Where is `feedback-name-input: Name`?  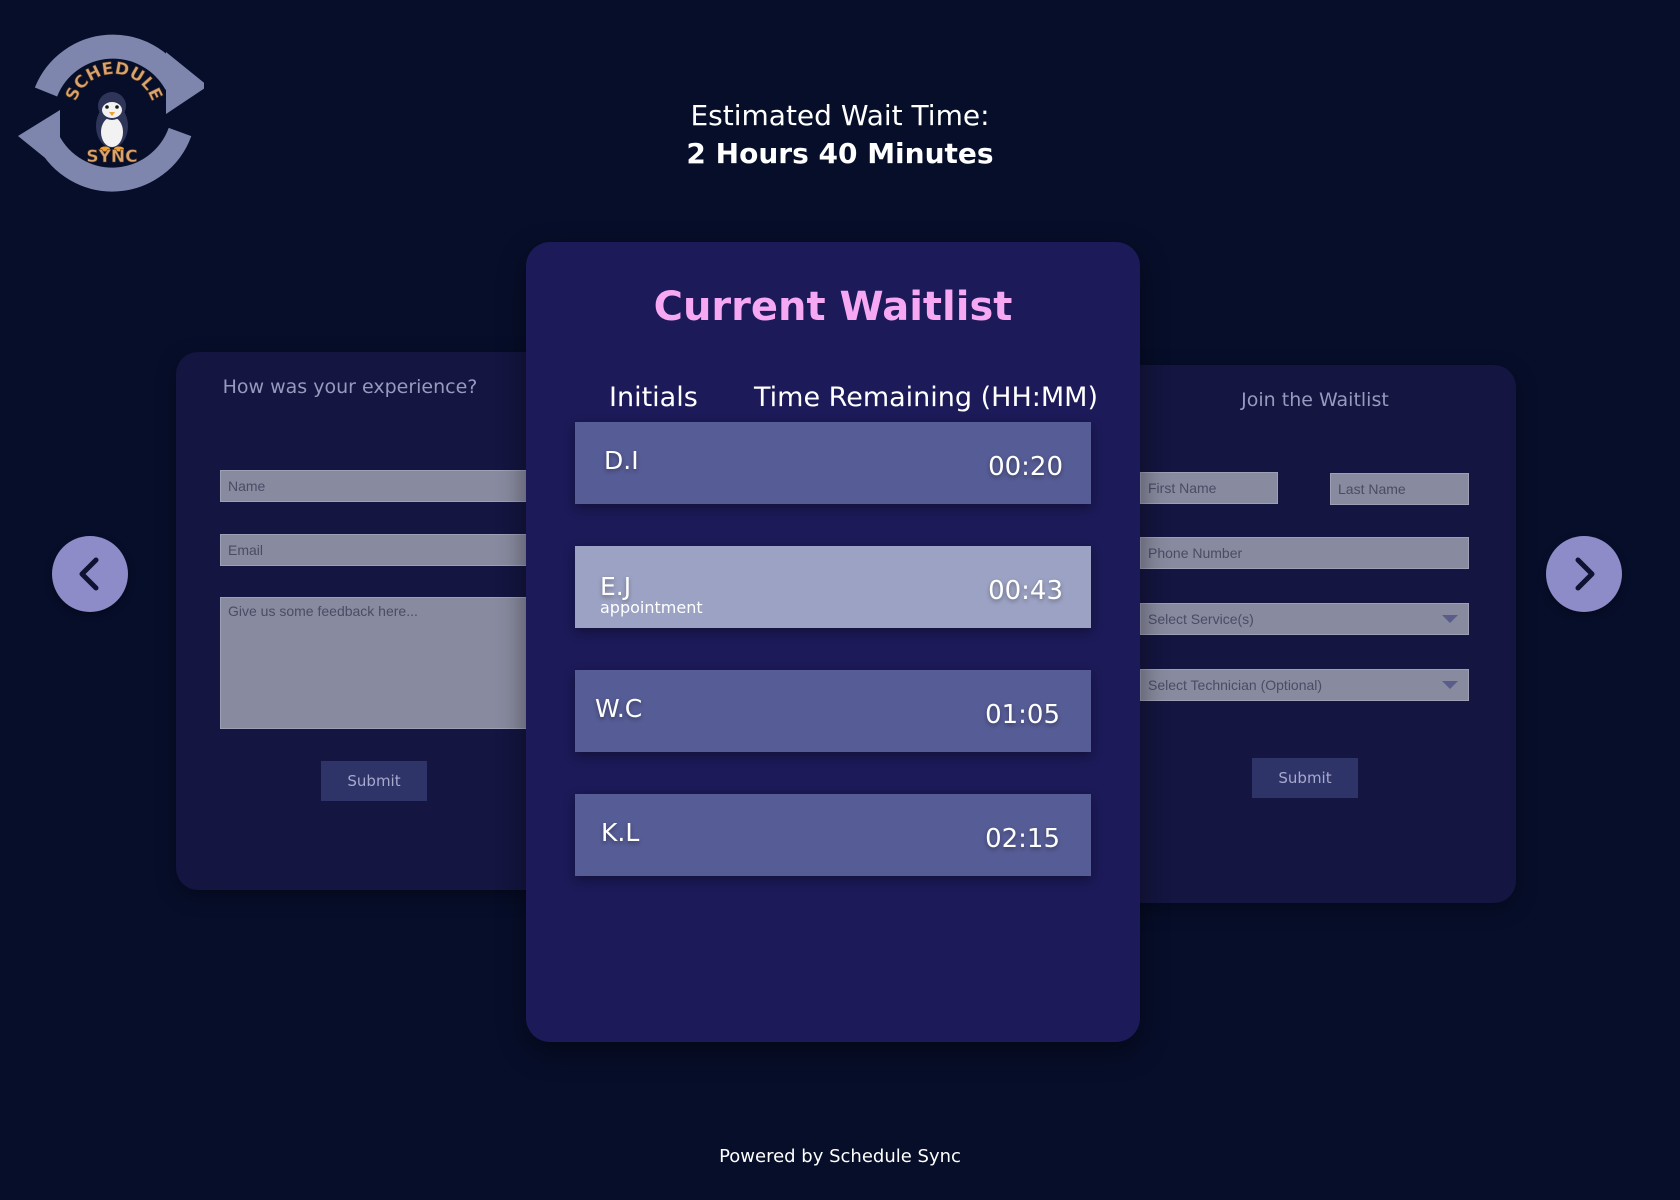
feedback-name-input: Name is located at coordinates (388, 486).